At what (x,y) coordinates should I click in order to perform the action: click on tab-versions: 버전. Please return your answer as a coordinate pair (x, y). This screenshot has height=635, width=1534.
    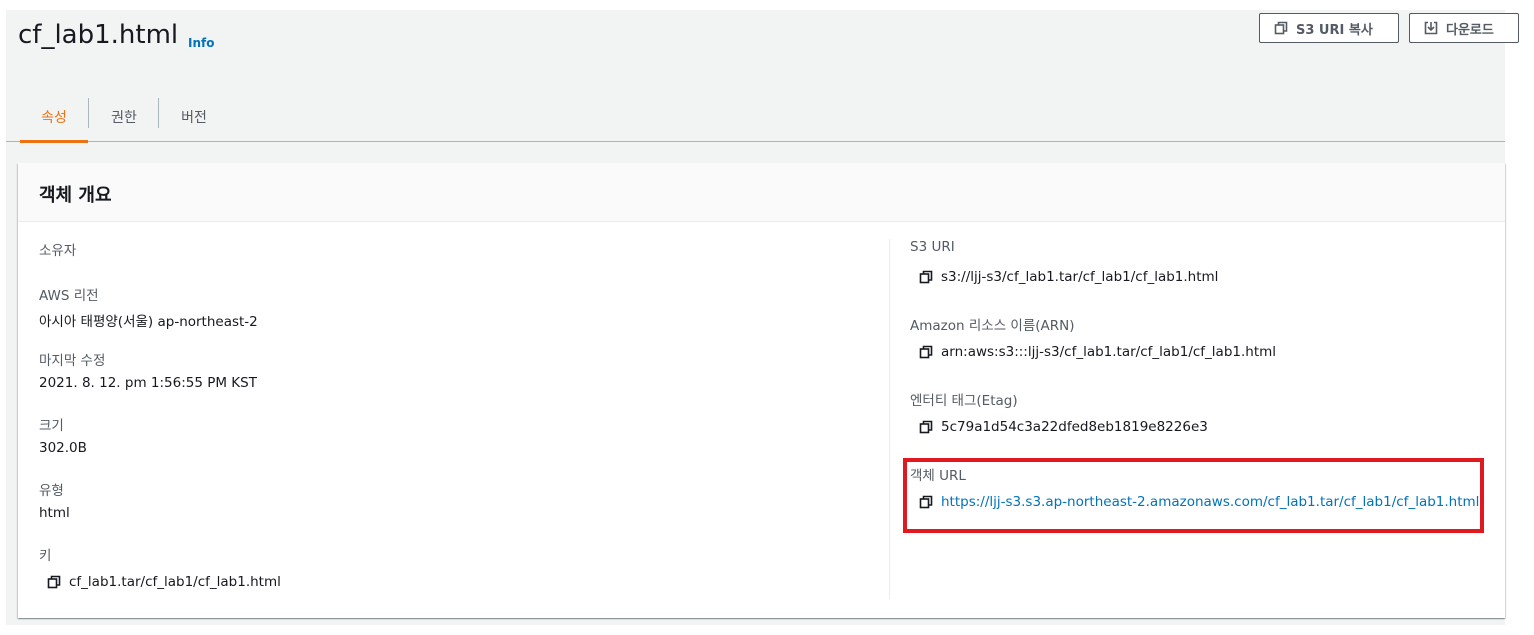
    Looking at the image, I should click on (194, 117).